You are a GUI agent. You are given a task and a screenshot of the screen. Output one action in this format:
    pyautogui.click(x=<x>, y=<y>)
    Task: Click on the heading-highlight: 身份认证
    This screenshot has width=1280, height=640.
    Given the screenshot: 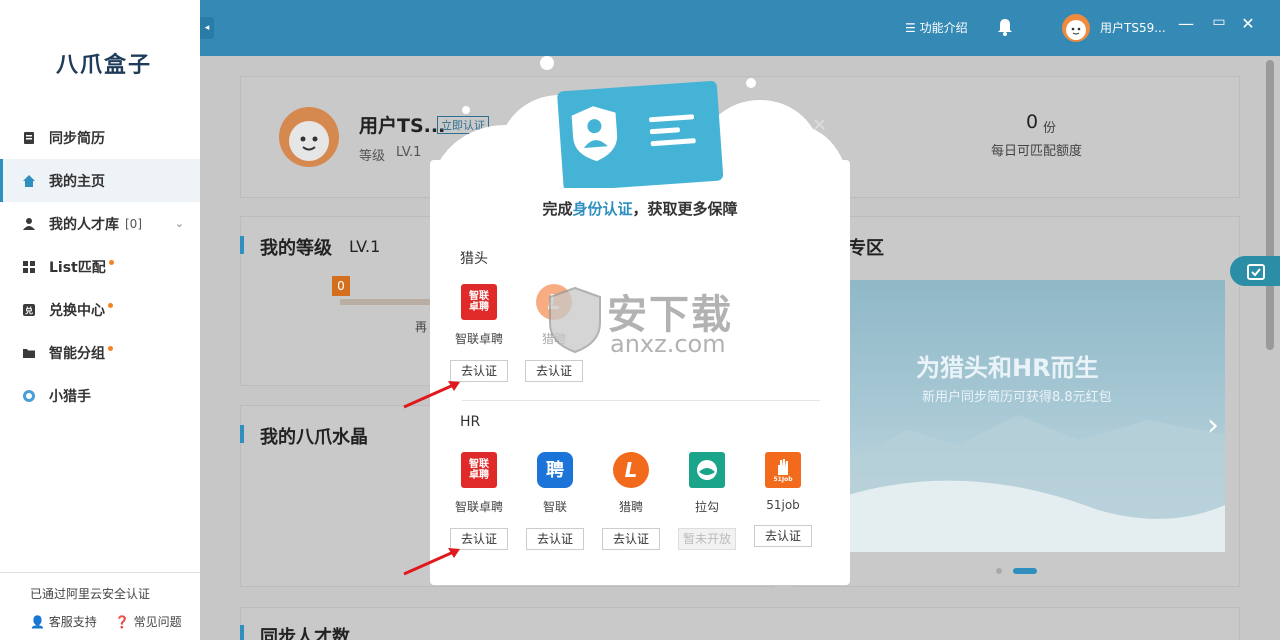 What is the action you would take?
    pyautogui.click(x=602, y=209)
    